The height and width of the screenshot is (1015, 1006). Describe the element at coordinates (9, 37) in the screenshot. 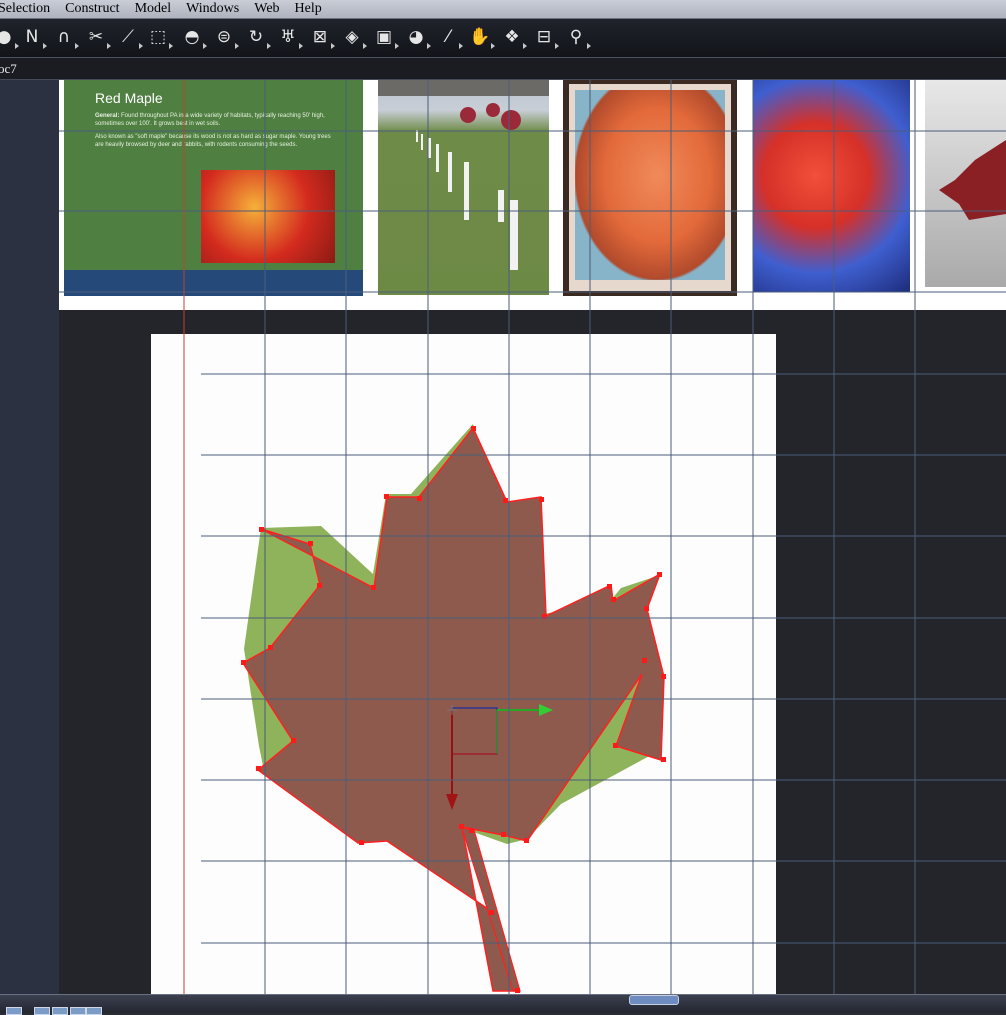

I see `sphere-tool-icon: ●` at that location.